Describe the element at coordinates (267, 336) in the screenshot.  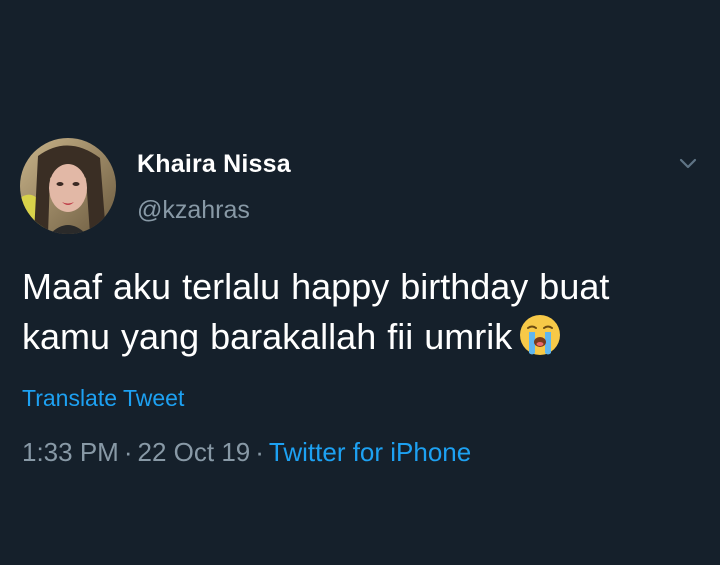
I see `tweet-text-segment: kamu yang barakallah fii umrik` at that location.